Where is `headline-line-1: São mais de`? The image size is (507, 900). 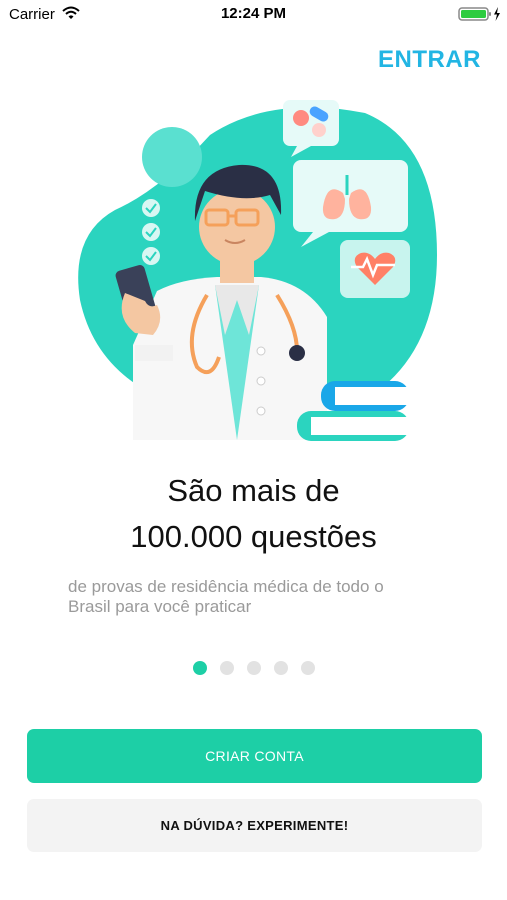
headline-line-1: São mais de is located at coordinates (253, 490).